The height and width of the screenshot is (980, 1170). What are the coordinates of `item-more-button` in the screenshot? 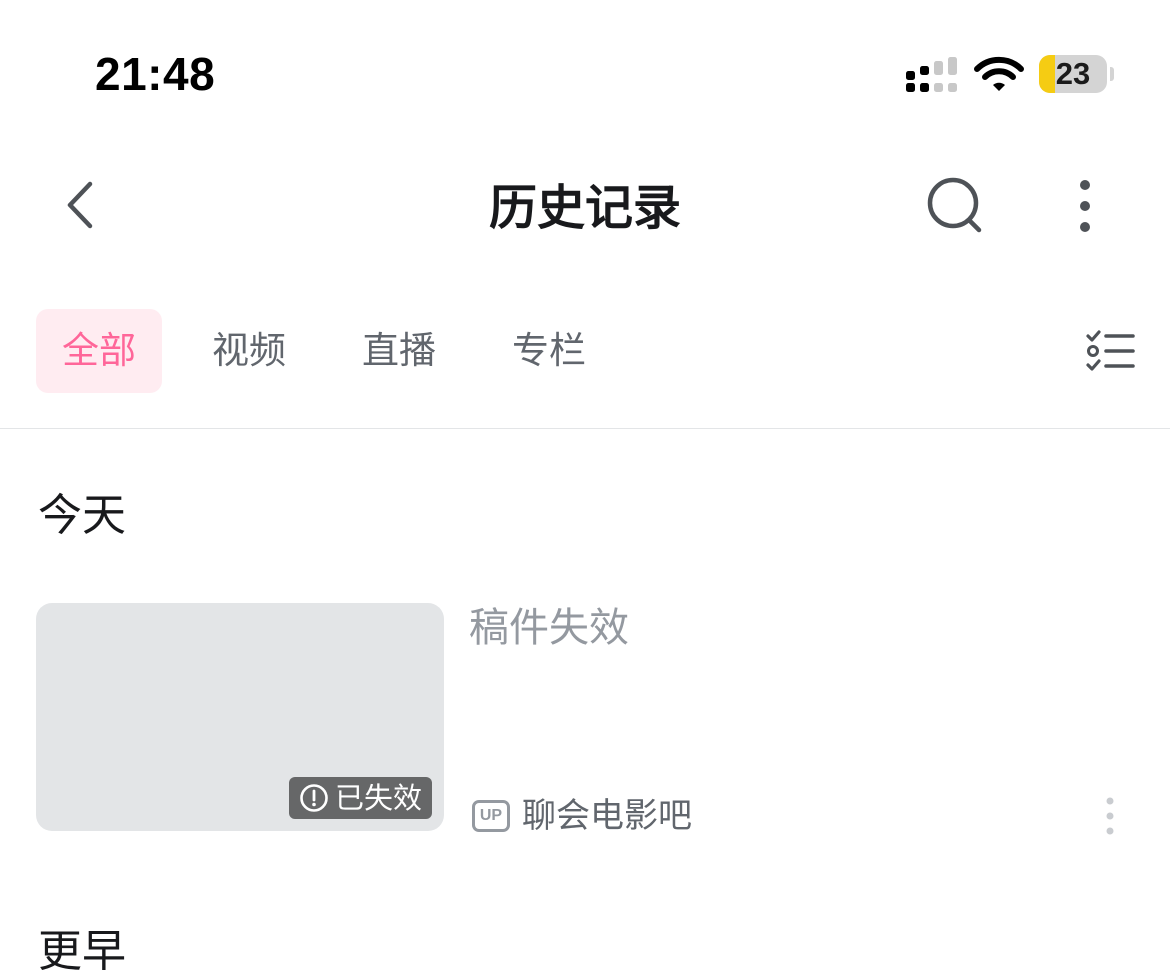 It's located at (1110, 817).